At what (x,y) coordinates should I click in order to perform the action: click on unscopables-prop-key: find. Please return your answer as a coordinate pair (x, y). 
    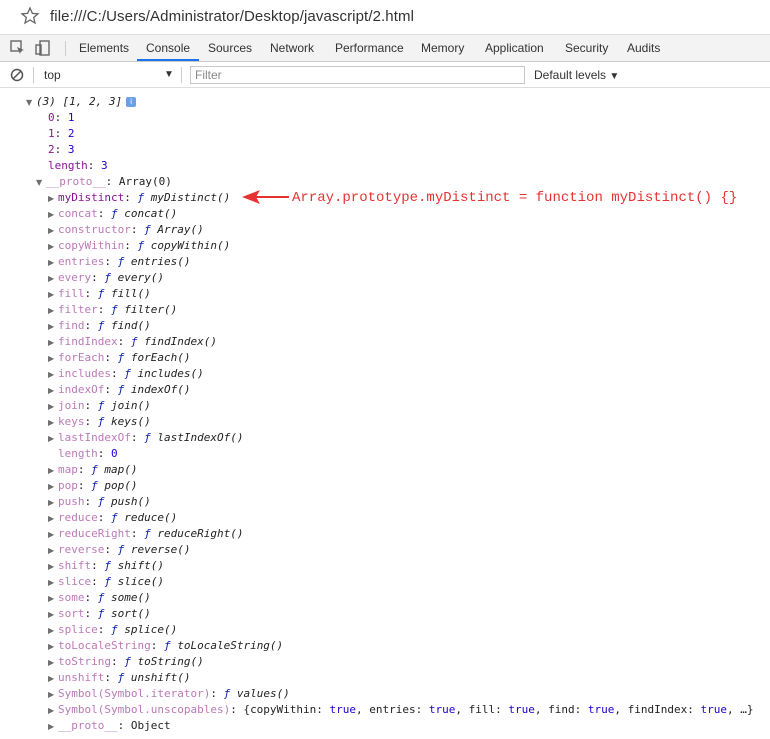
    Looking at the image, I should click on (561, 709).